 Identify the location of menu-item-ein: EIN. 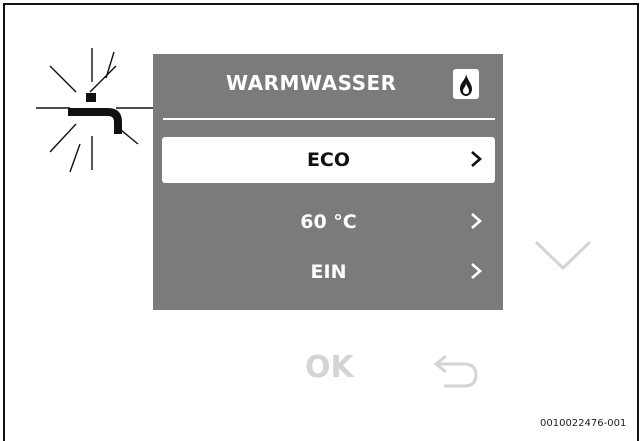
(328, 272).